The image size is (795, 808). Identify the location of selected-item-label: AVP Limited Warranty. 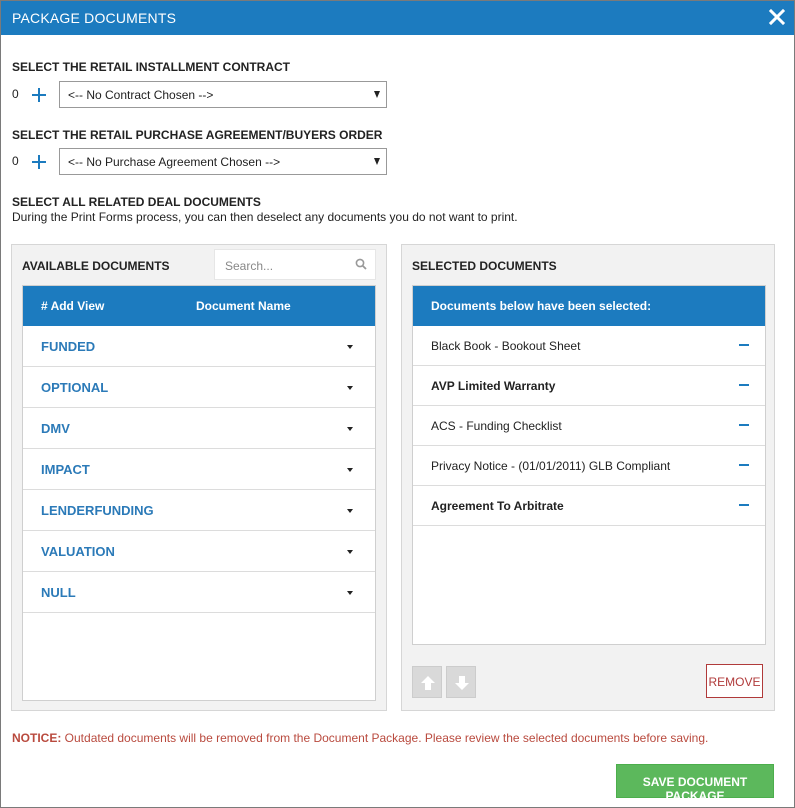
(493, 386).